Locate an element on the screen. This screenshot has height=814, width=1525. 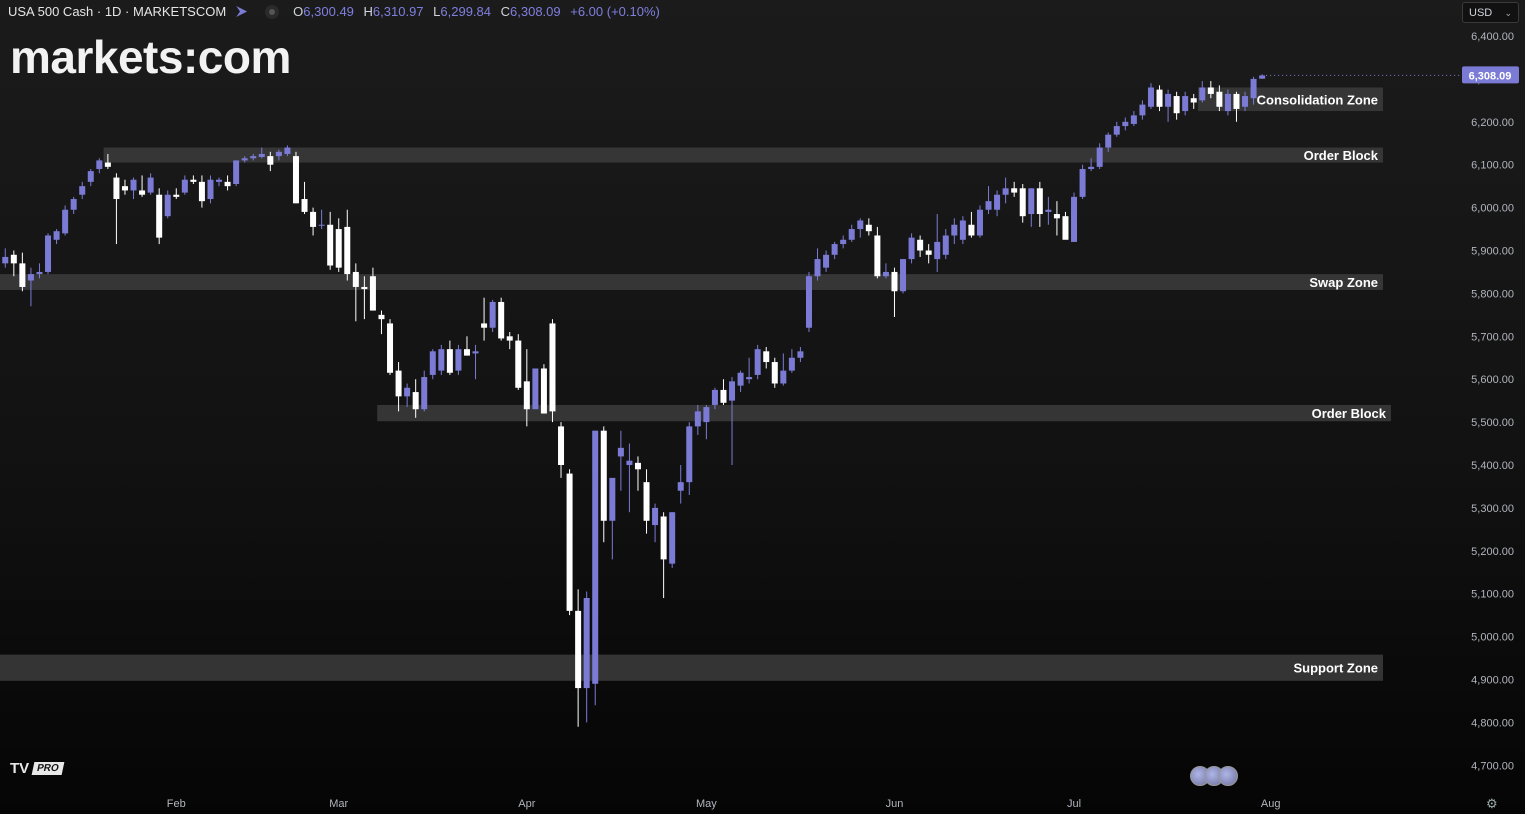
symbol-title: USA 500 Cash · 1D · MARKETSCOM is located at coordinates (117, 11).